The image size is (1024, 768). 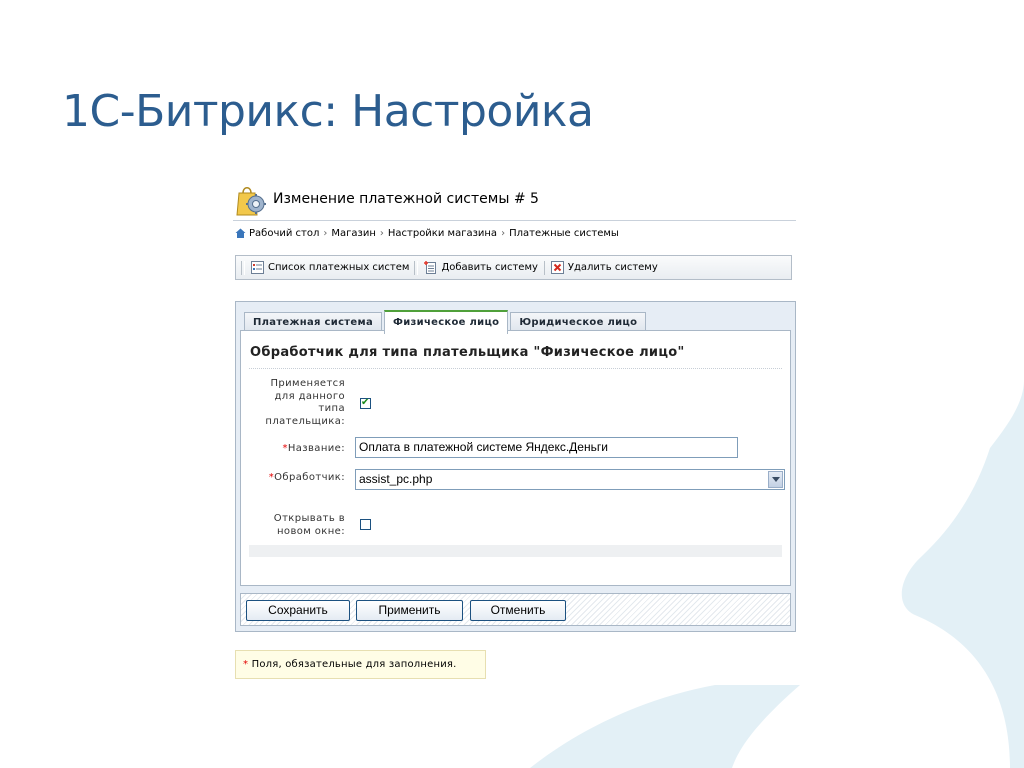 What do you see at coordinates (306, 477) in the screenshot?
I see `handler-label: *Обработчик:` at bounding box center [306, 477].